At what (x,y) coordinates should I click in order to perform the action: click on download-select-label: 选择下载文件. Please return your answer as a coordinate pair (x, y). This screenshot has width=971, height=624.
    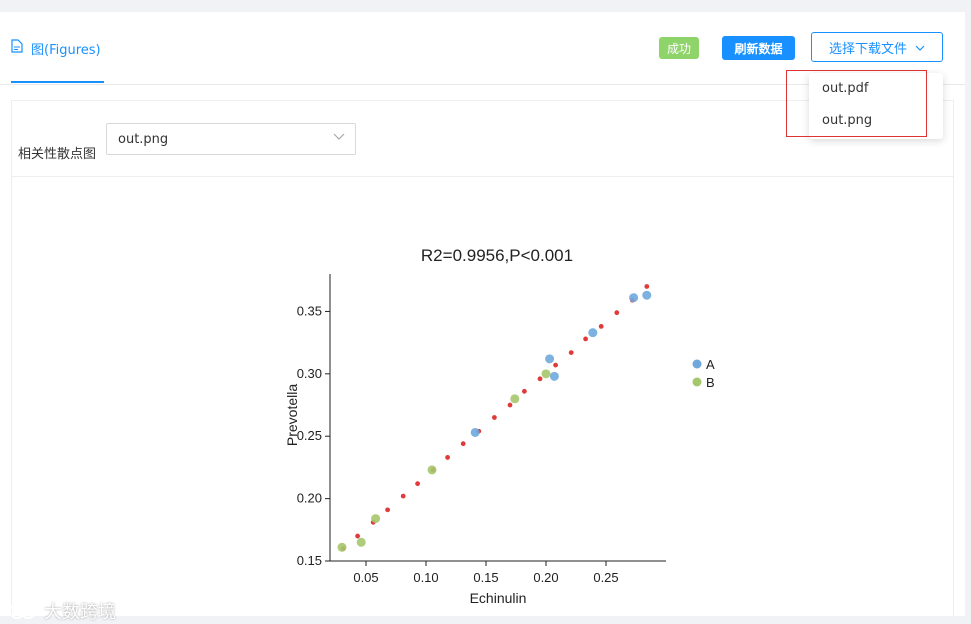
    Looking at the image, I should click on (867, 49).